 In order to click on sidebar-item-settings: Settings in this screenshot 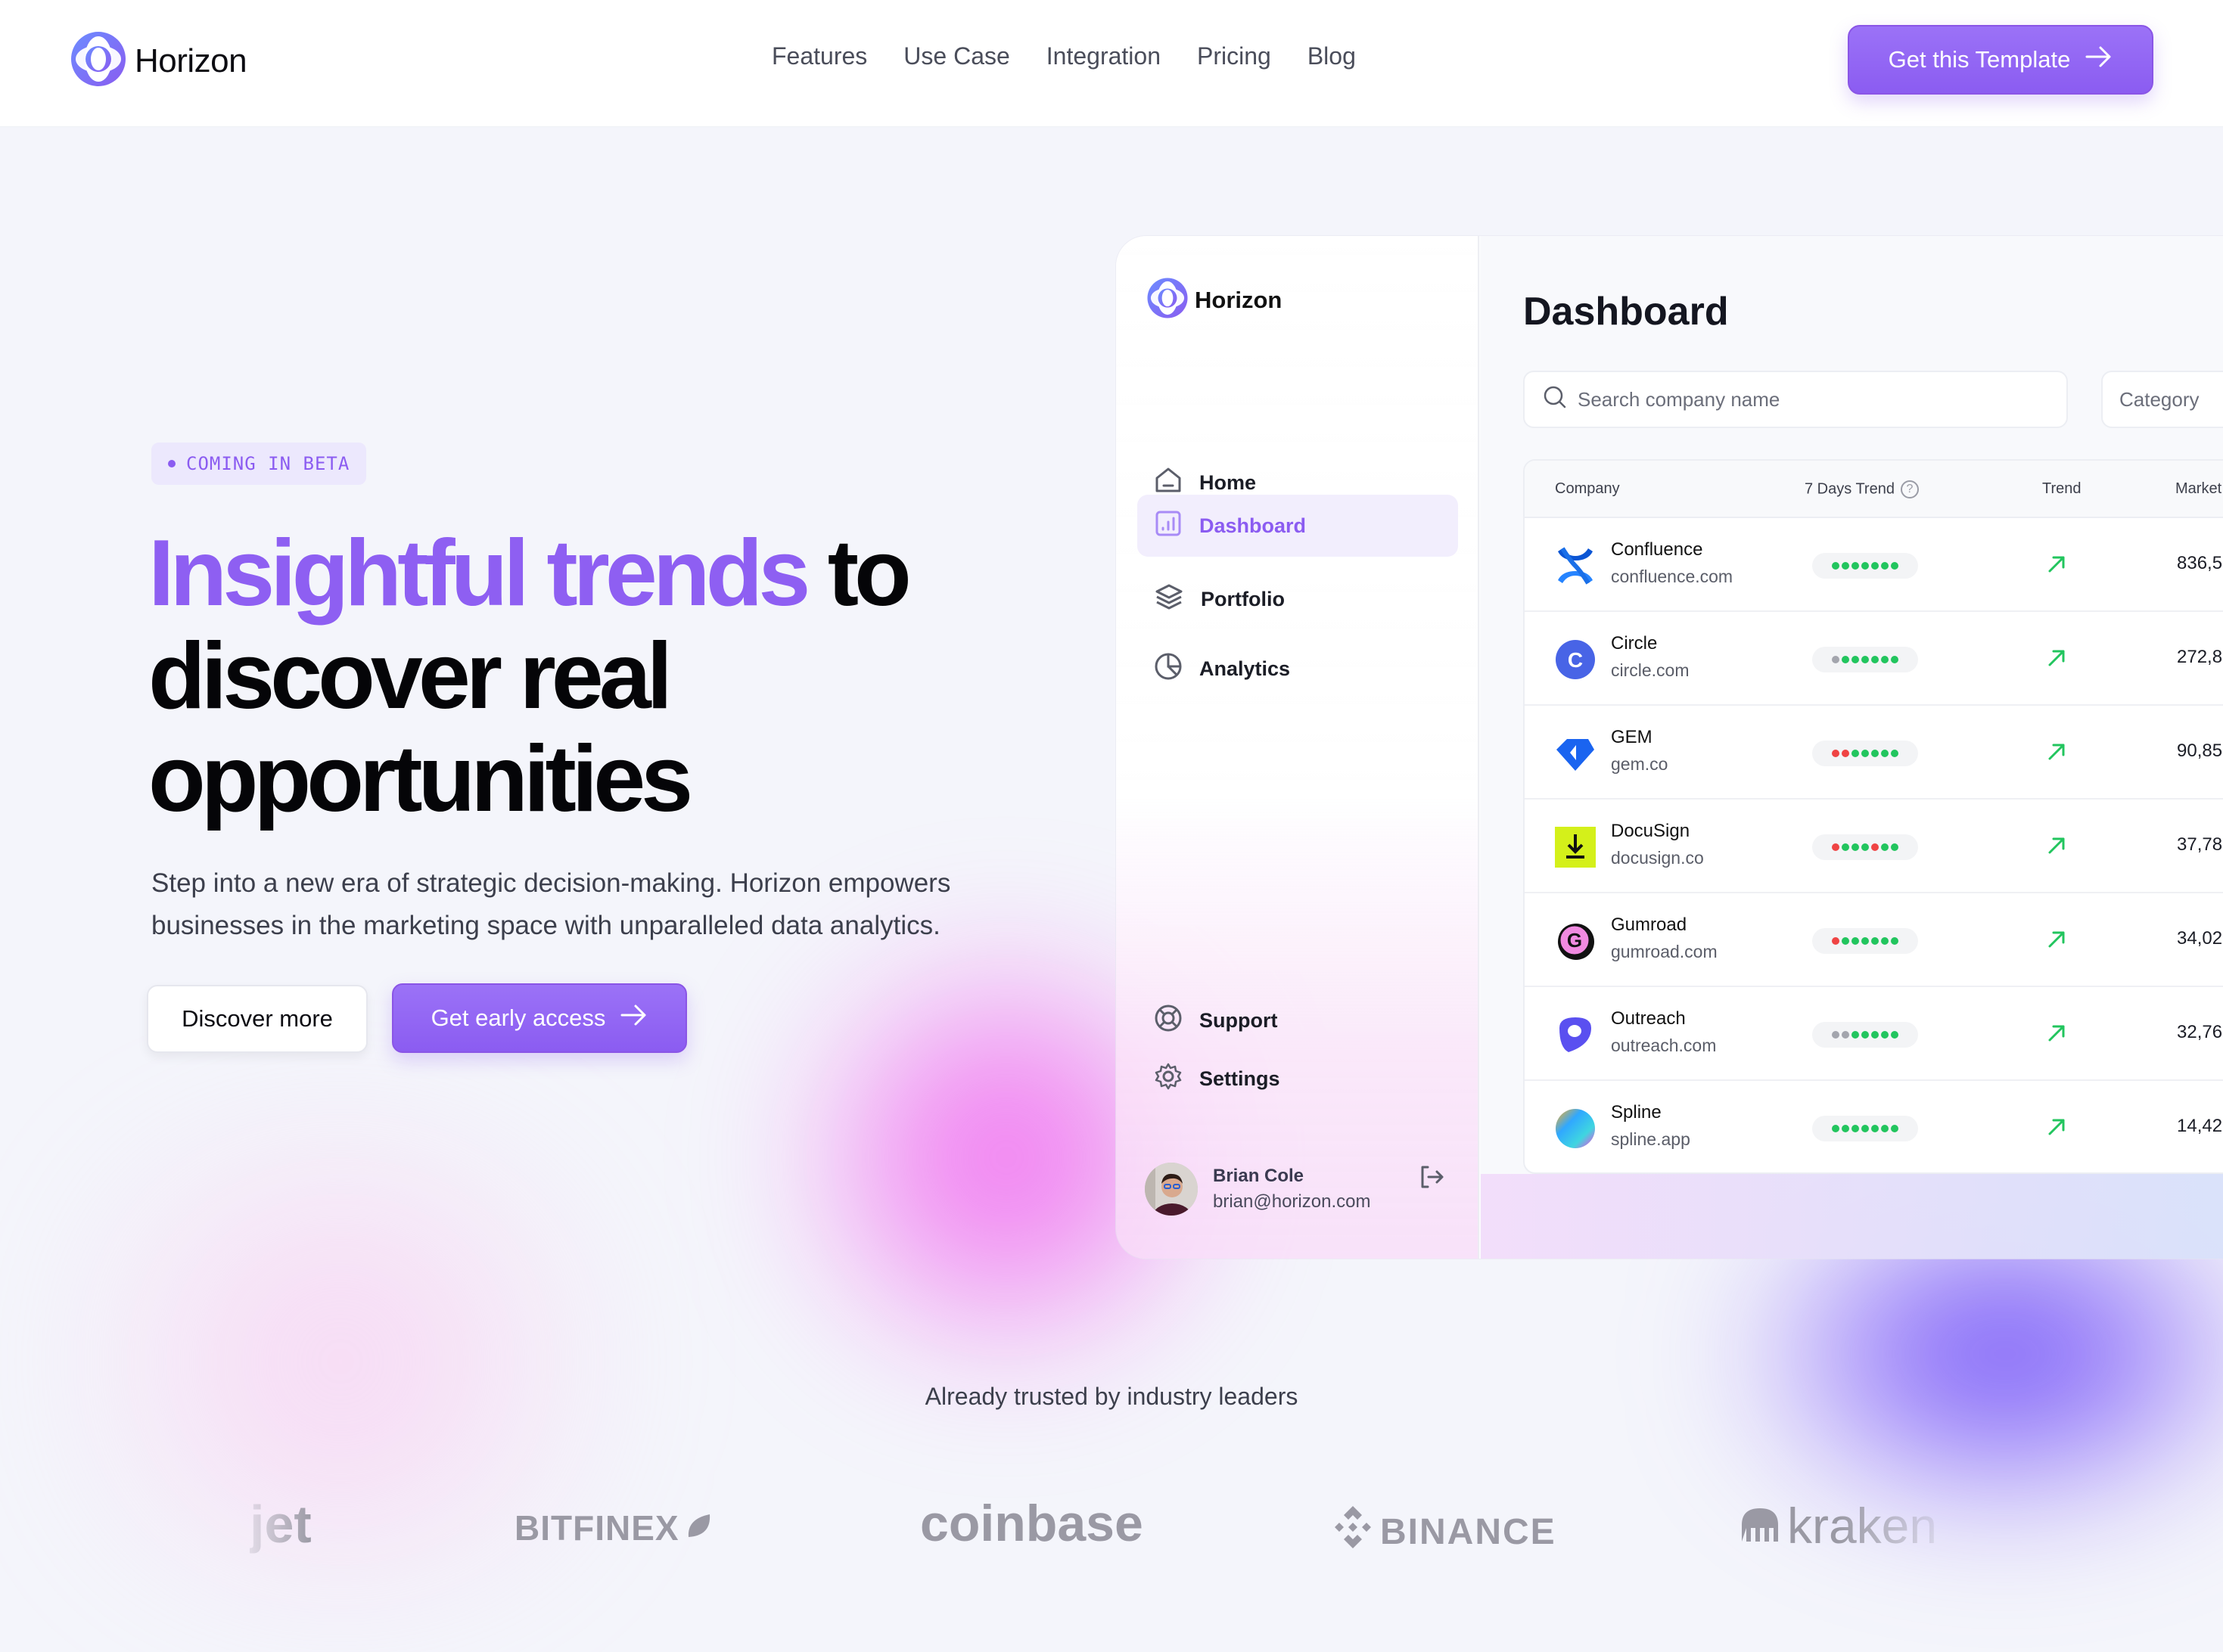, I will do `click(1297, 1079)`.